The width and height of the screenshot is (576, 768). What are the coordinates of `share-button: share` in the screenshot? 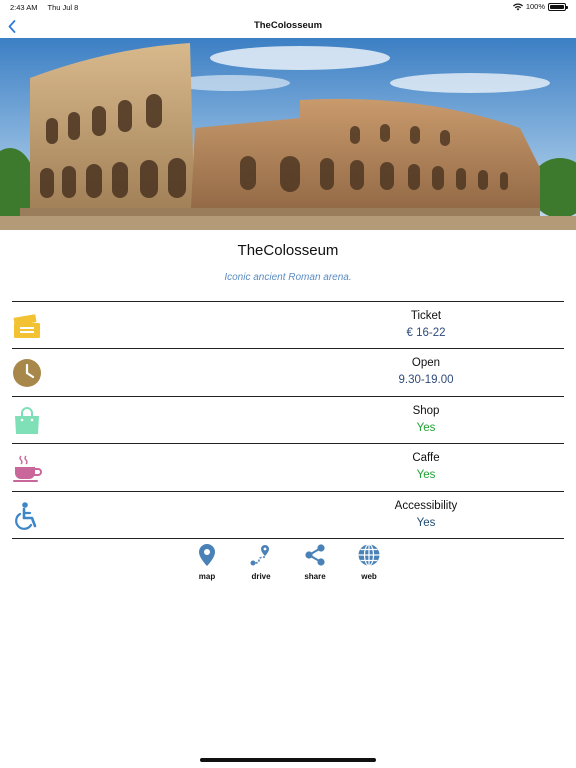 It's located at (315, 562).